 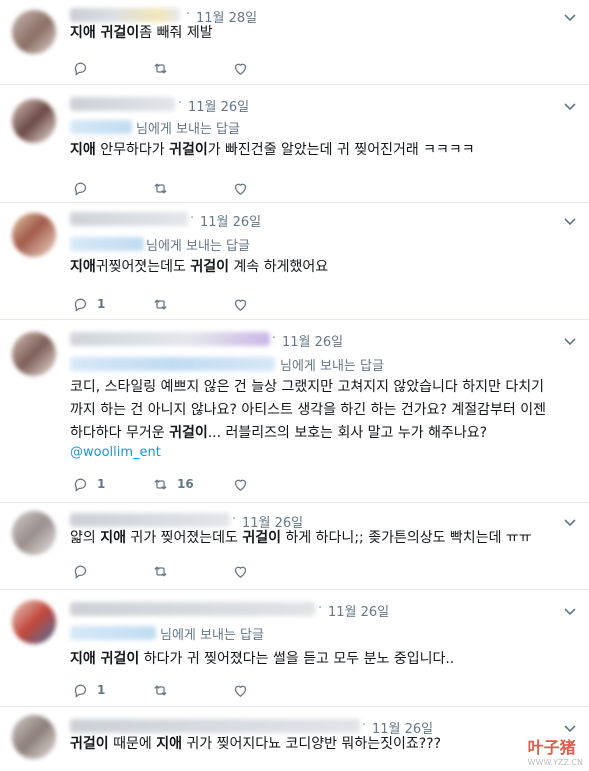 I want to click on tweet-text: 지애 안무하다가 귀걸이가 빠진건줄 알았는데 귀 찢어진거래 ㅋㅋㅋㅋ, so click(x=272, y=150).